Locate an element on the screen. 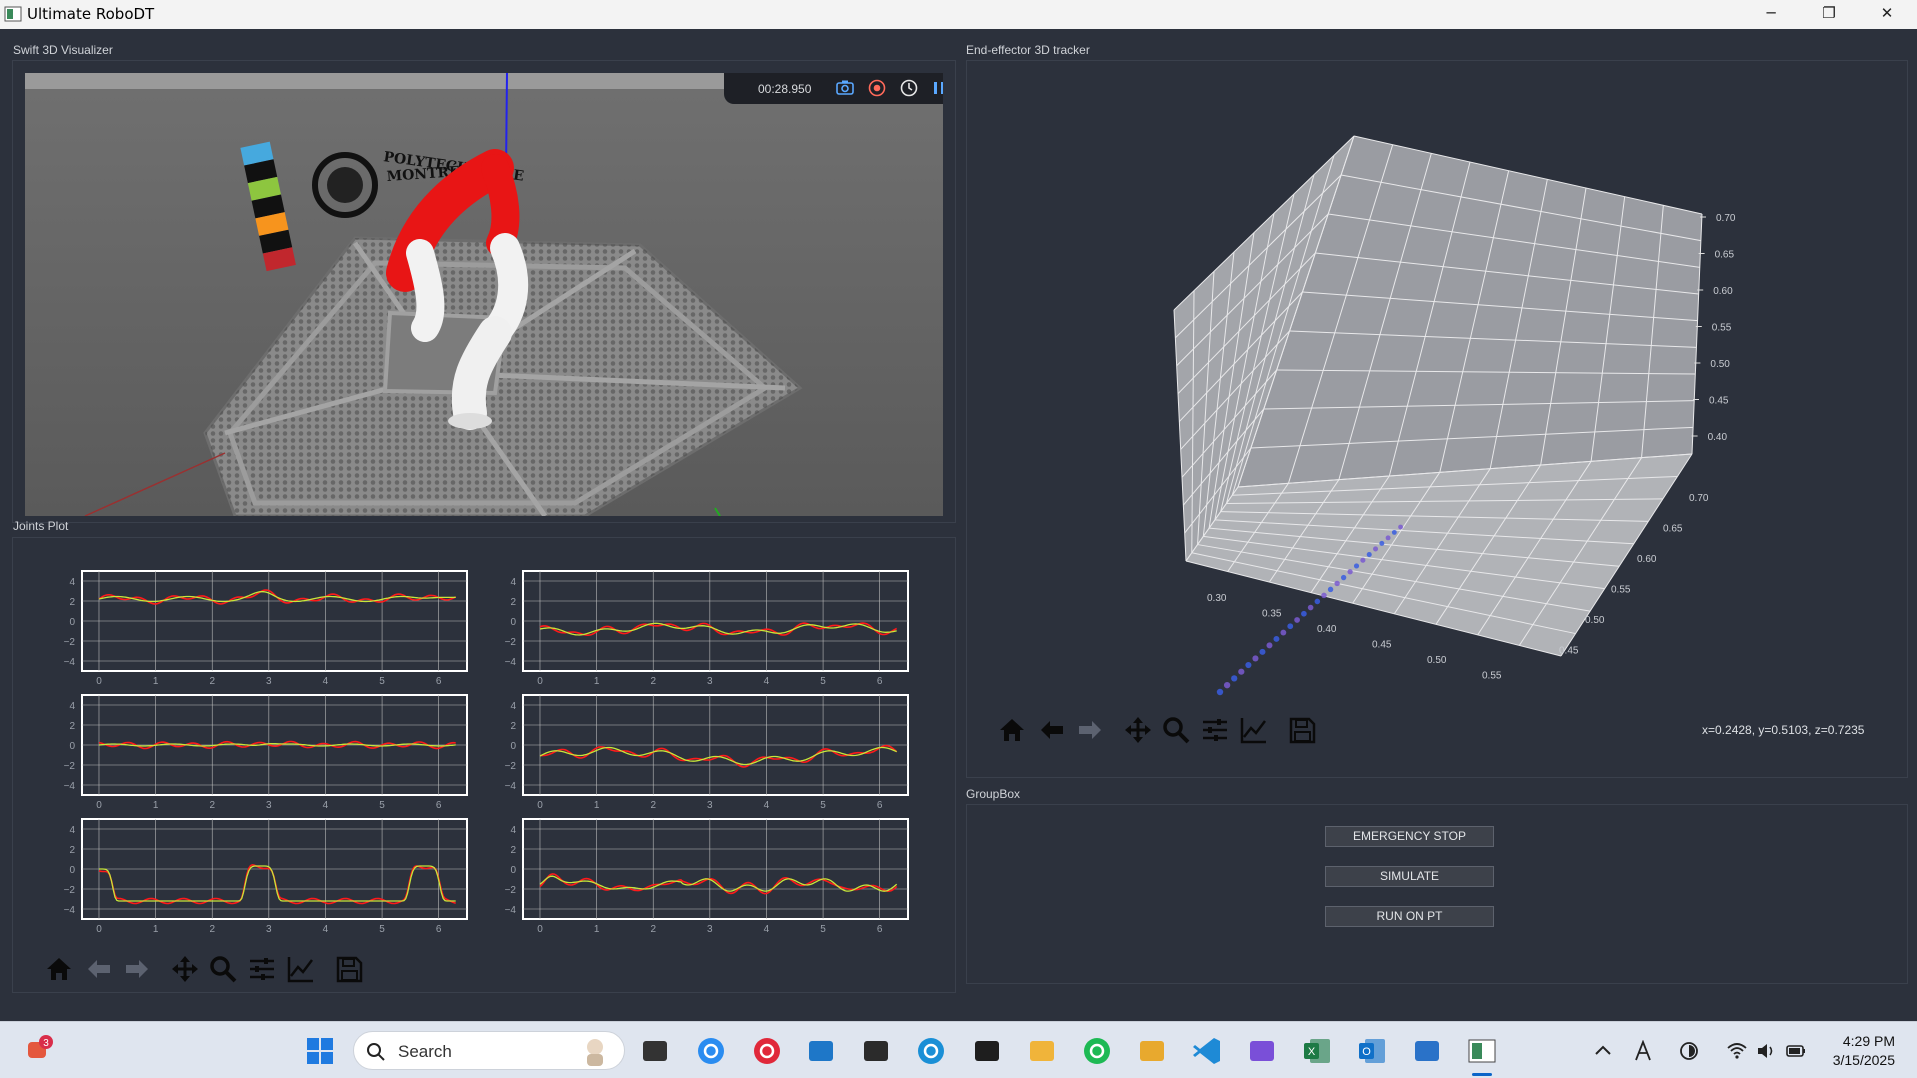 Image resolution: width=1917 pixels, height=1078 pixels. taskview-icon is located at coordinates (655, 1051).